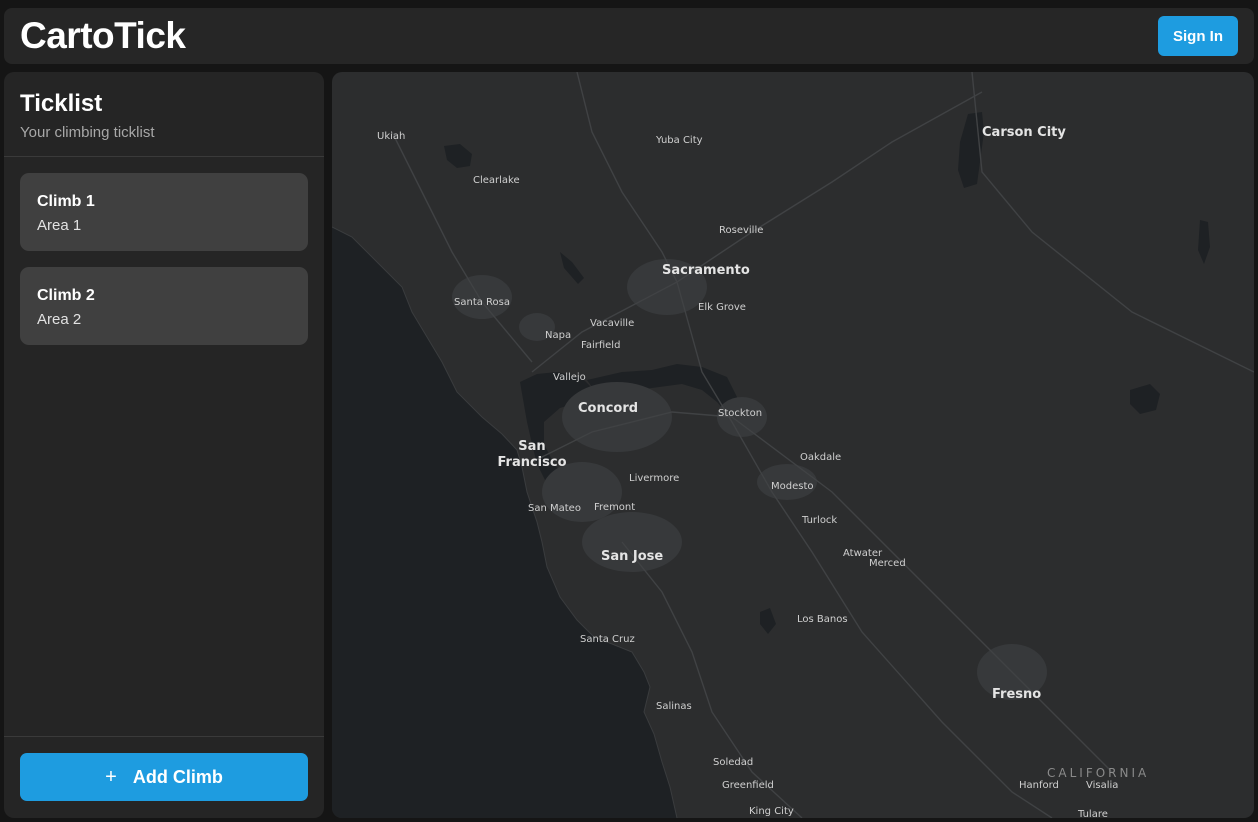 This screenshot has height=822, width=1258. Describe the element at coordinates (111, 776) in the screenshot. I see `plus-icon: +` at that location.